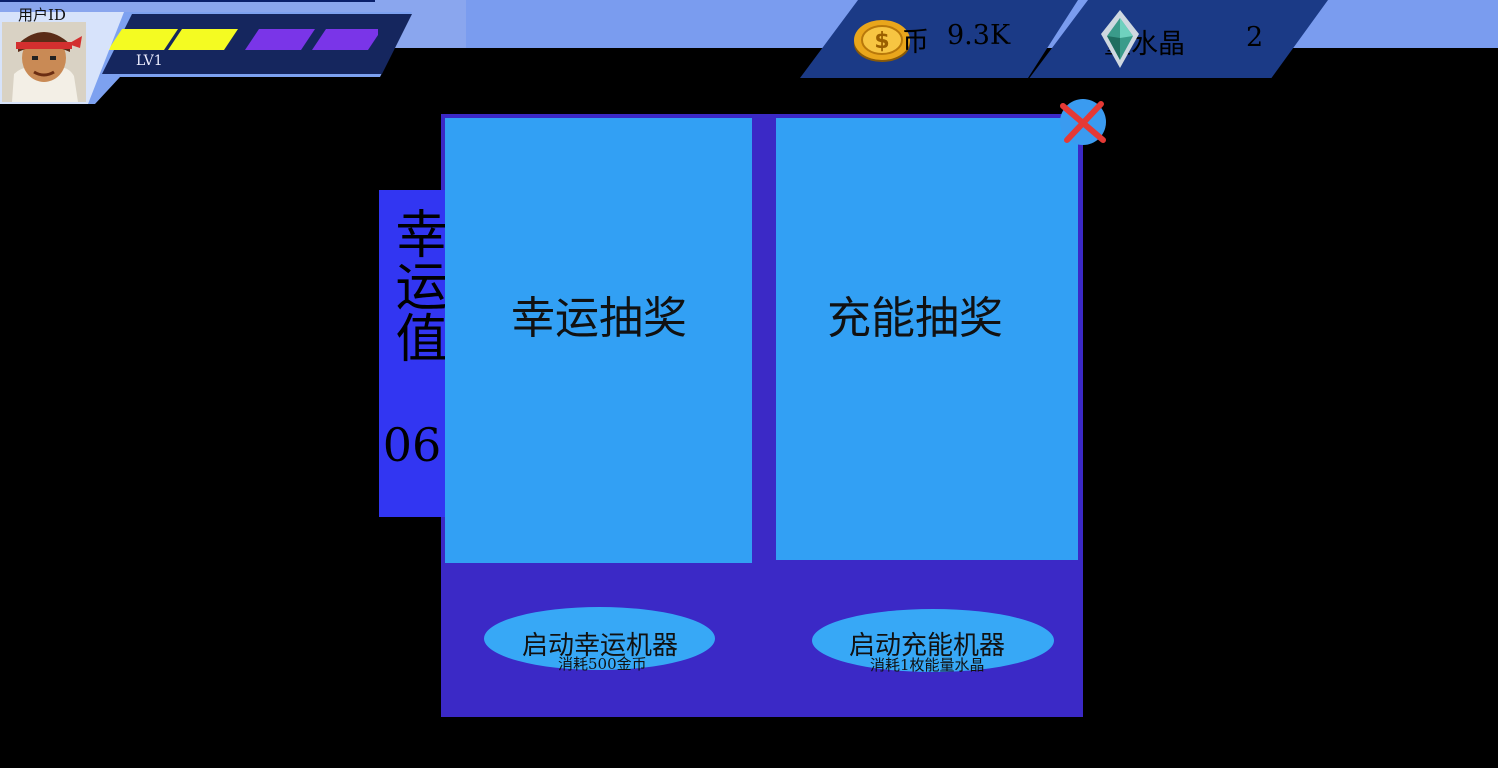  I want to click on lucky-draw-title: 幸运抽奖, so click(599, 318).